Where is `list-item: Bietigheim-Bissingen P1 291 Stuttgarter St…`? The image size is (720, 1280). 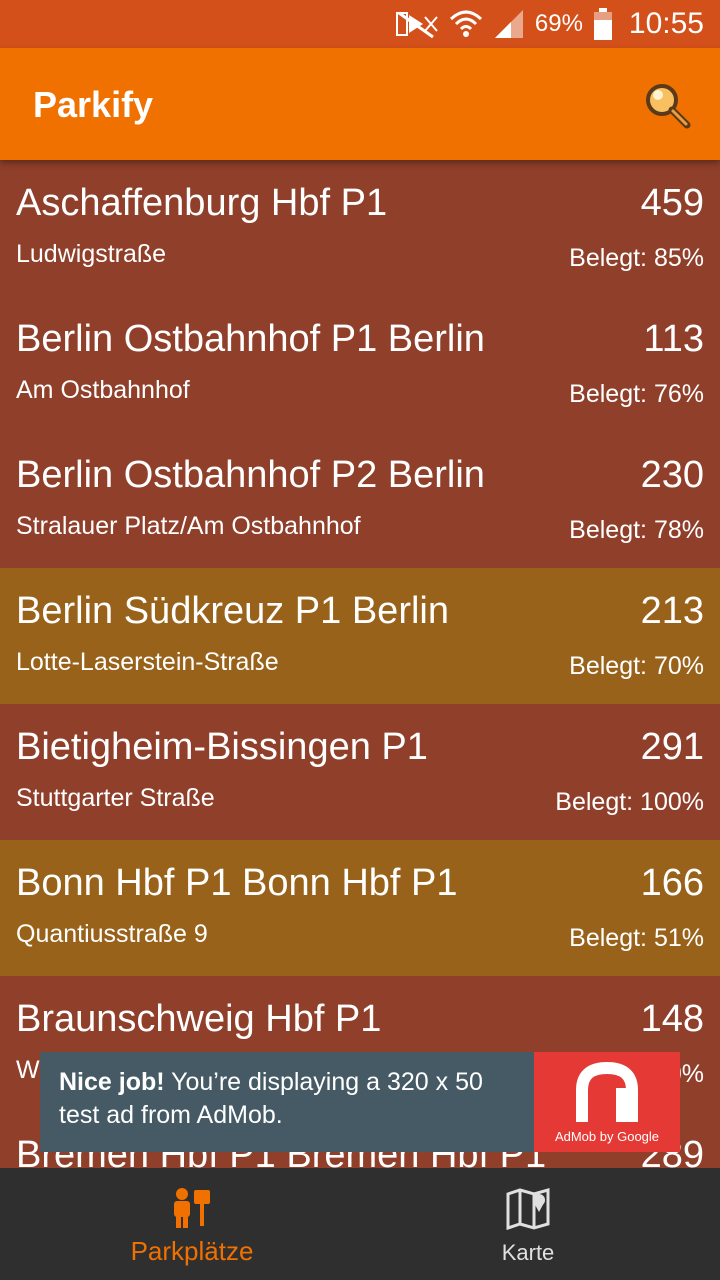
list-item: Bietigheim-Bissingen P1 291 Stuttgarter St… is located at coordinates (360, 772).